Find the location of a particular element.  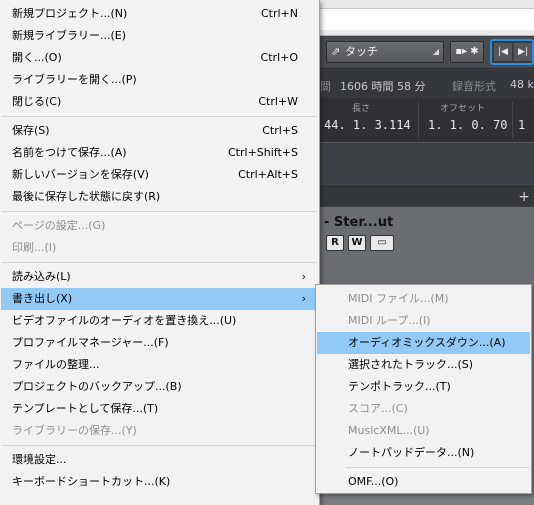

forward-to-end-icon: ▶| is located at coordinates (523, 52).